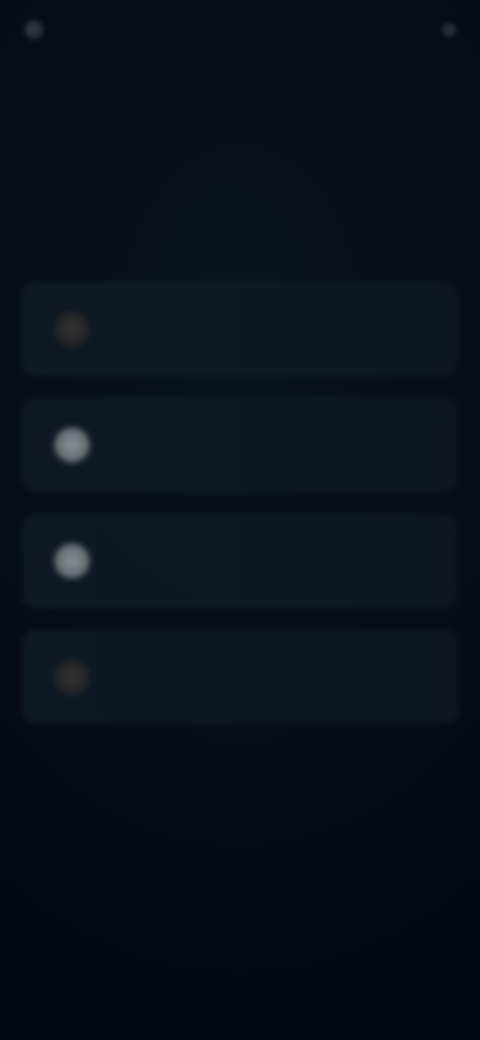 This screenshot has width=480, height=1040. I want to click on profile-icon, so click(449, 30).